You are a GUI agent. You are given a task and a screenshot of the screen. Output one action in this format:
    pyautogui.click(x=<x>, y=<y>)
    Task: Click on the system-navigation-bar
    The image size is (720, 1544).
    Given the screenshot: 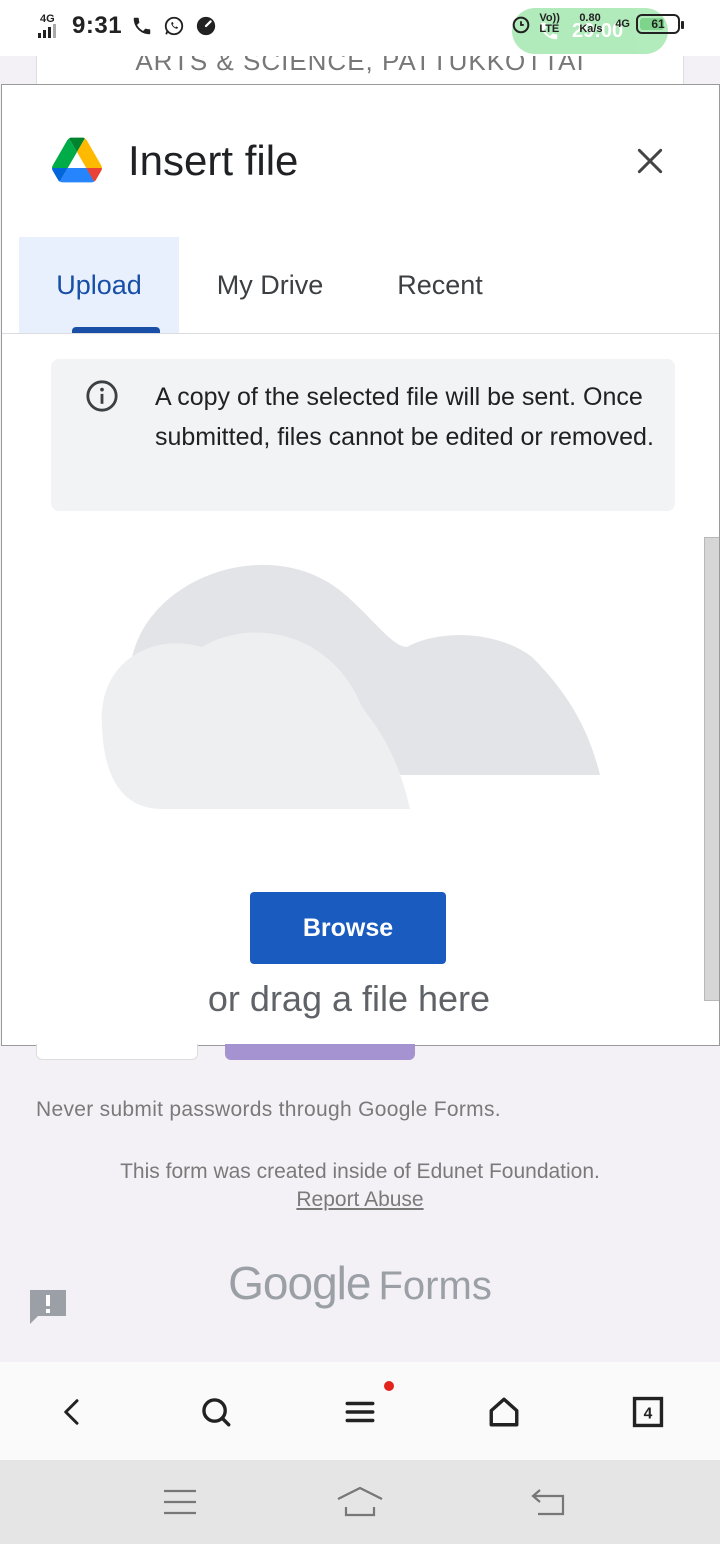 What is the action you would take?
    pyautogui.click(x=360, y=1502)
    